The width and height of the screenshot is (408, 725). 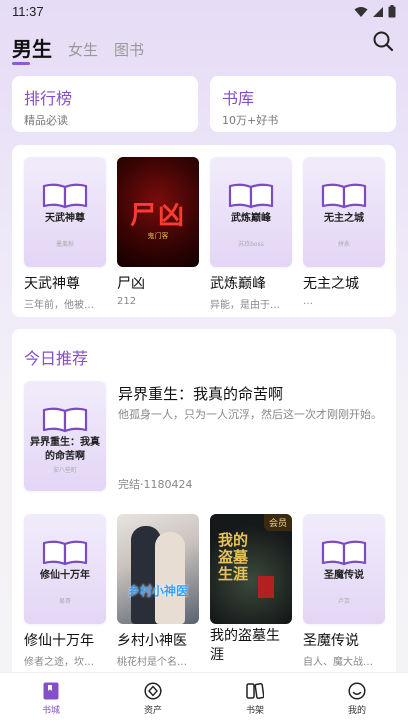 What do you see at coordinates (303, 104) in the screenshot?
I see `library-card: 书库 10万+好书` at bounding box center [303, 104].